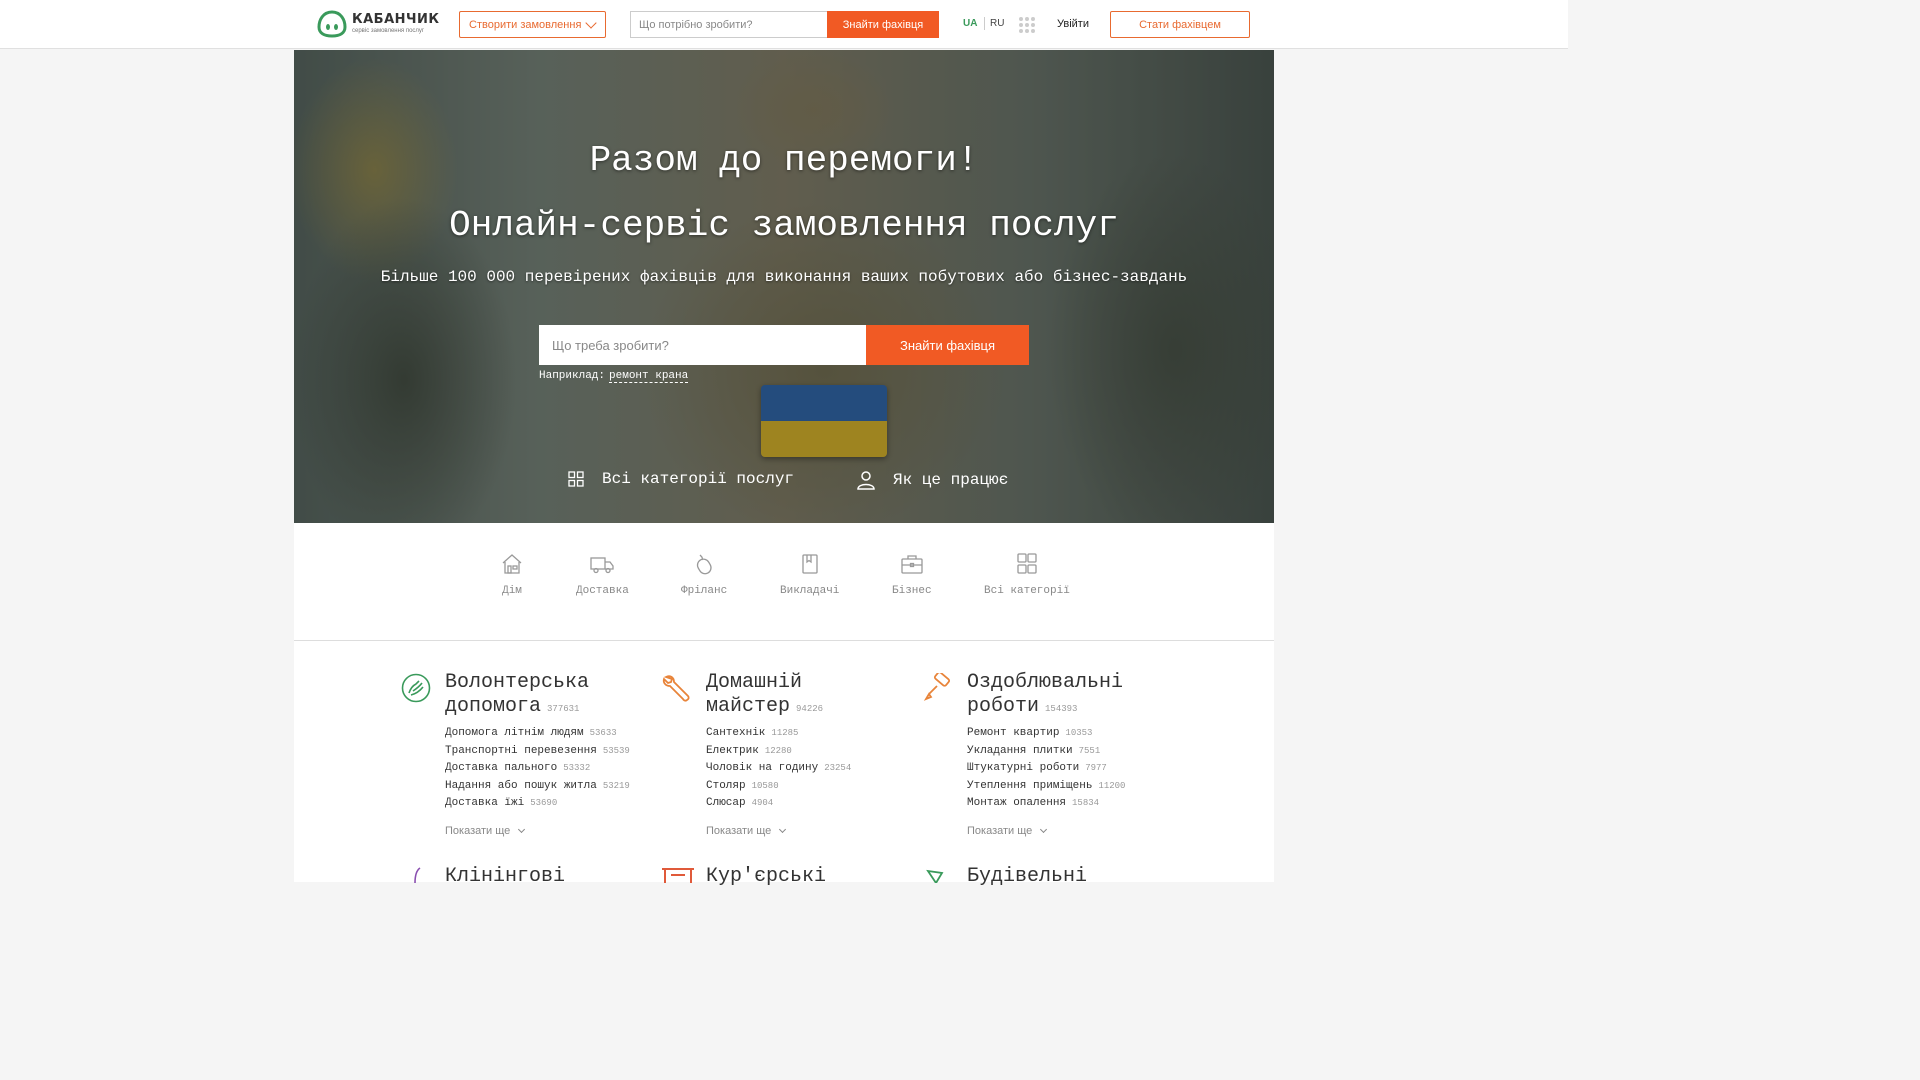 This screenshot has height=1080, width=1920. I want to click on category-title: Оздоблювальні роботи 154393, so click(1092, 696).